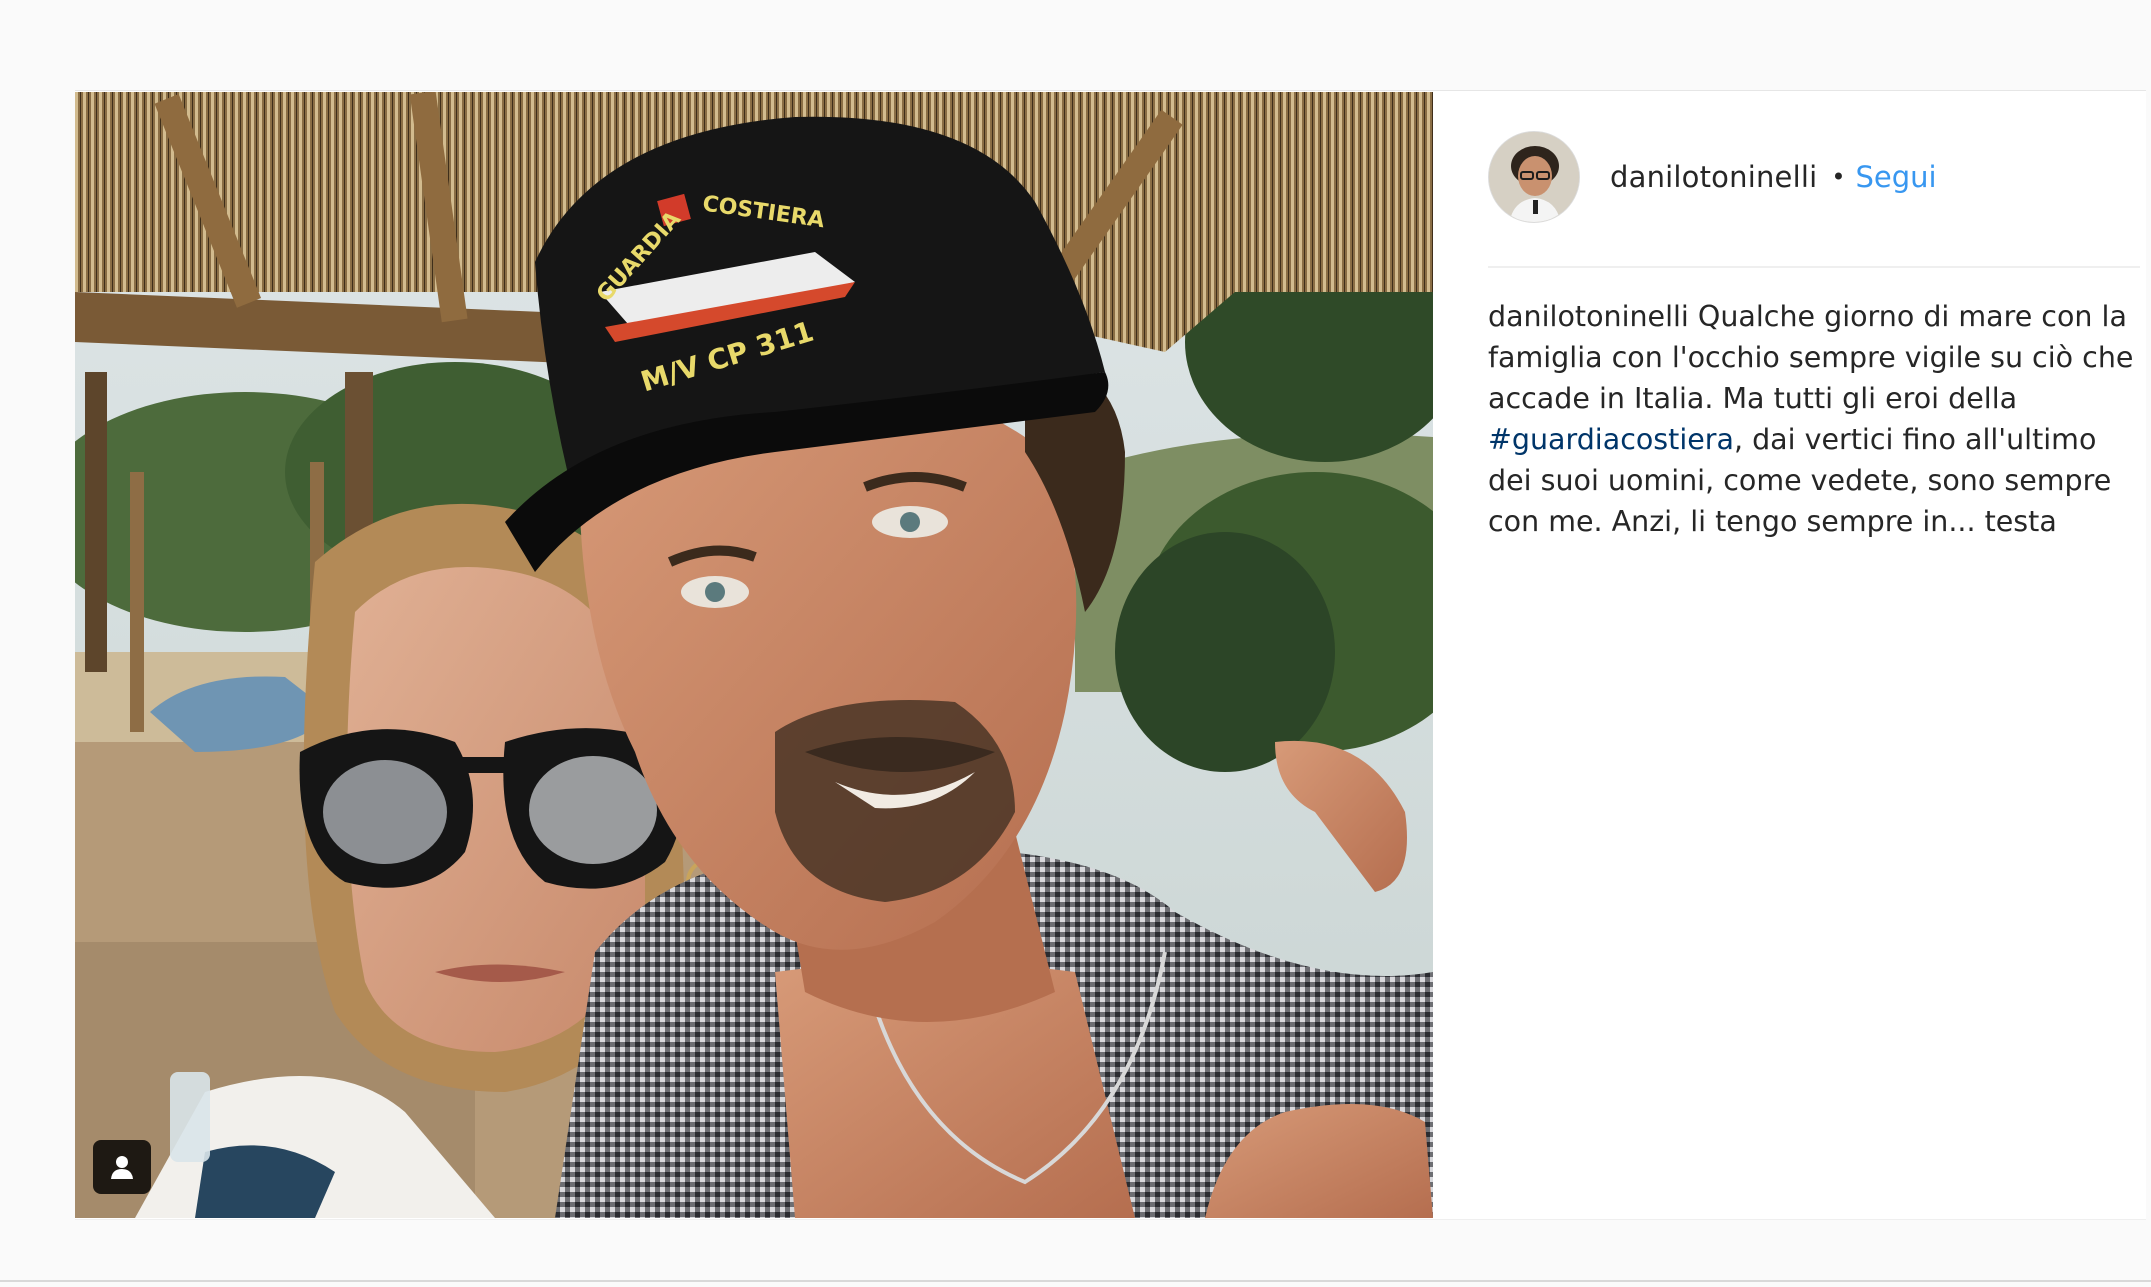 This screenshot has width=2151, height=1287. Describe the element at coordinates (1814, 267) in the screenshot. I see `header-divider` at that location.